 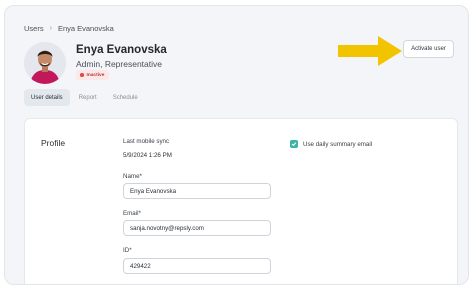 What do you see at coordinates (197, 191) in the screenshot?
I see `name-field: Enya Evanovska` at bounding box center [197, 191].